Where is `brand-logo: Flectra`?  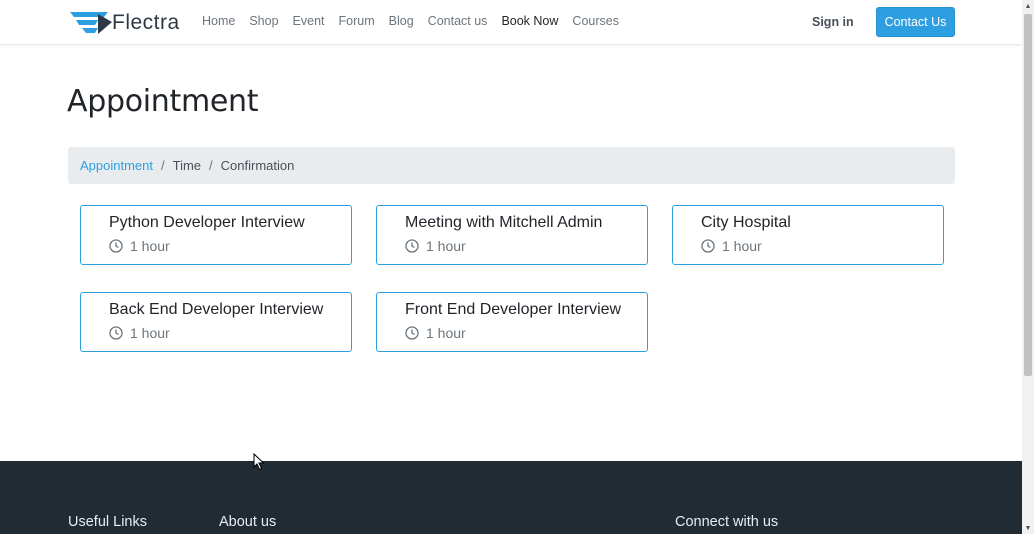 brand-logo: Flectra is located at coordinates (124, 23).